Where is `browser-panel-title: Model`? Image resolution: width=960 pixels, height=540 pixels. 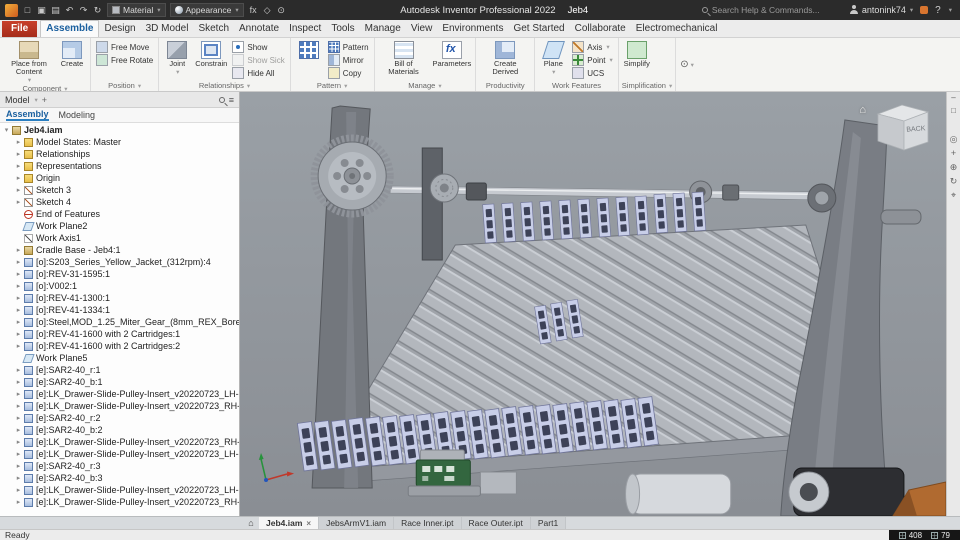
browser-panel-title: Model is located at coordinates (17, 100).